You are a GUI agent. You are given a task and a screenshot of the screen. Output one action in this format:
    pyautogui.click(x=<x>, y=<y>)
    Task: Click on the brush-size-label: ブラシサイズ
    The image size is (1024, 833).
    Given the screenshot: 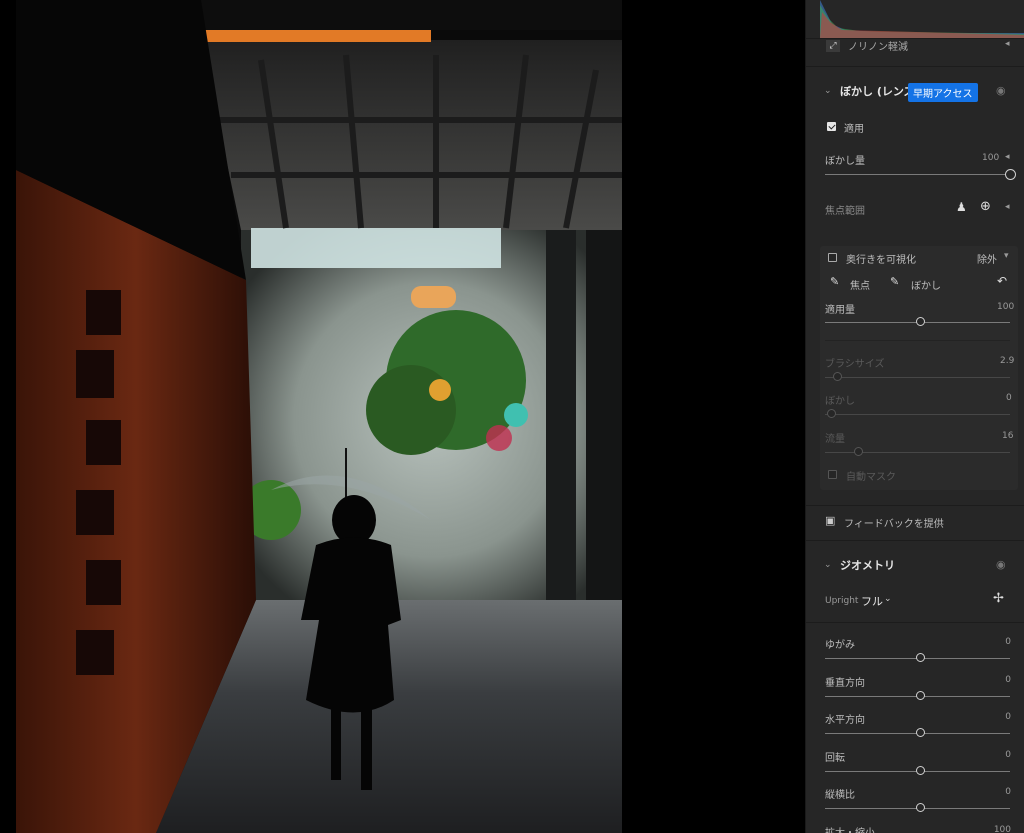 What is the action you would take?
    pyautogui.click(x=855, y=364)
    